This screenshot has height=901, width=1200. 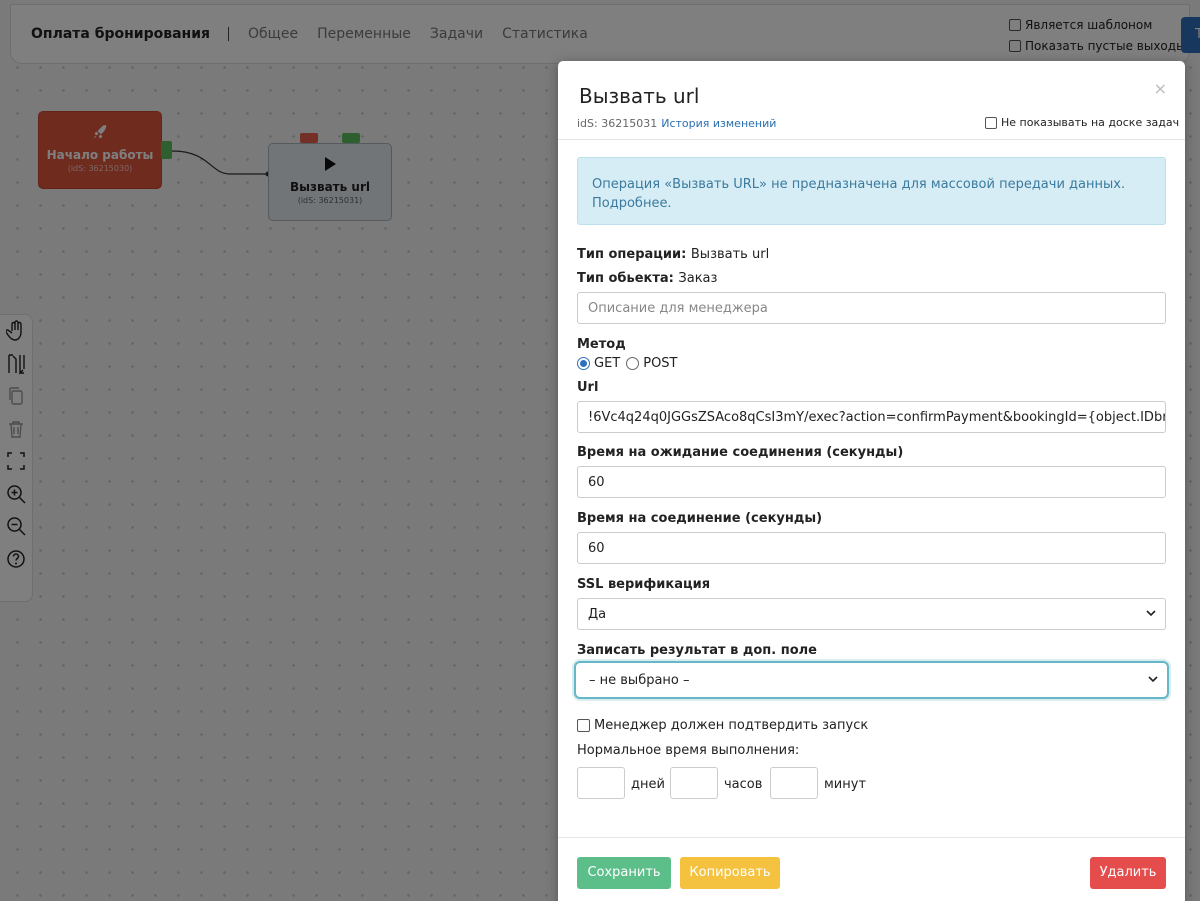 I want to click on hide-on-board-label: Не показывать на доске задач, so click(x=1090, y=122).